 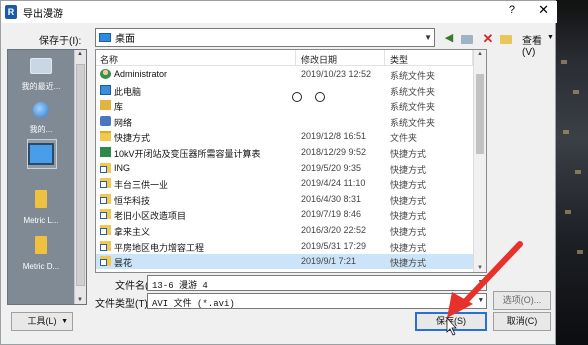 What do you see at coordinates (109, 59) in the screenshot?
I see `column-name-header: 名称` at bounding box center [109, 59].